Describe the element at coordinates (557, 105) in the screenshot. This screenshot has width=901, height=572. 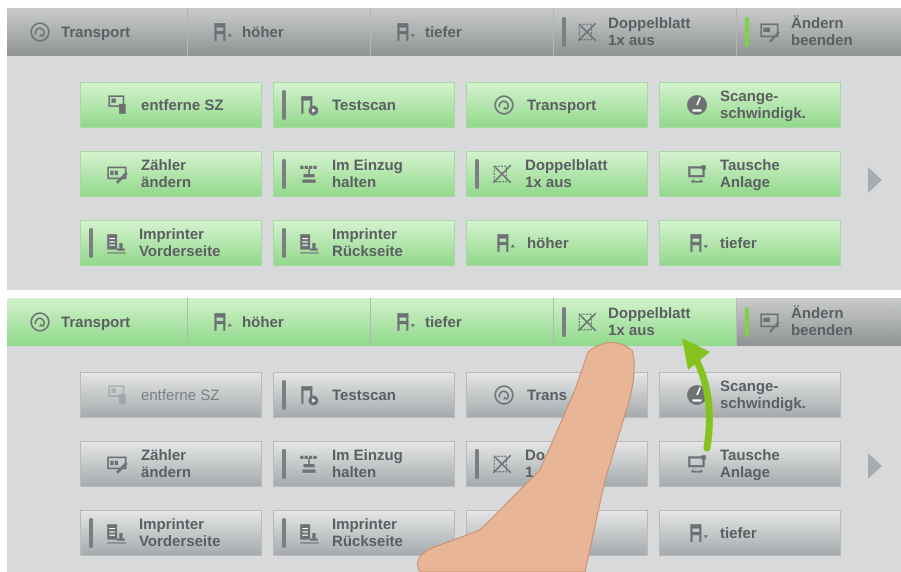
I see `function-button: Transport` at that location.